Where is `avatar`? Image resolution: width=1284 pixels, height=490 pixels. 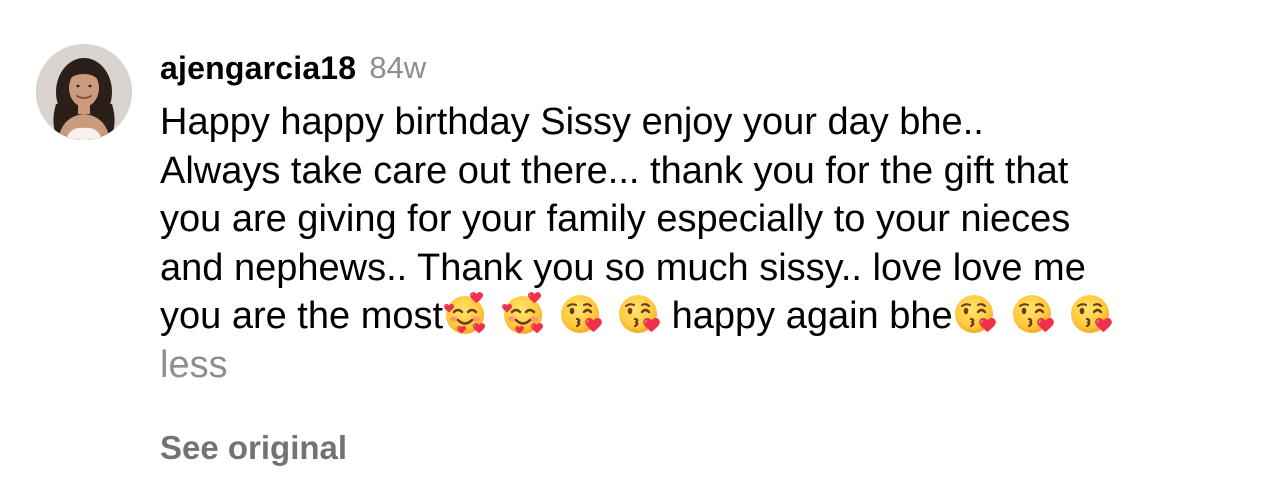 avatar is located at coordinates (84, 92).